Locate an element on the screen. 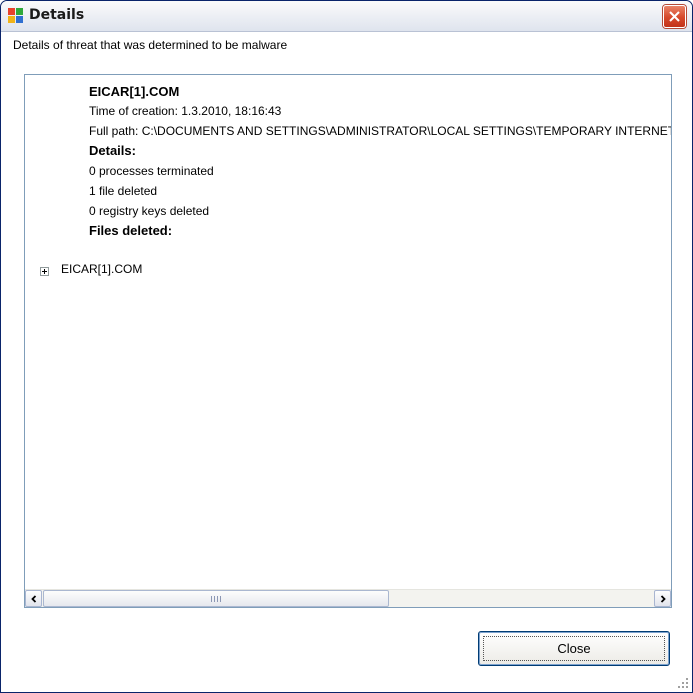 This screenshot has height=693, width=693. tree-item-files-deleted-count: 1 file deleted is located at coordinates (123, 191).